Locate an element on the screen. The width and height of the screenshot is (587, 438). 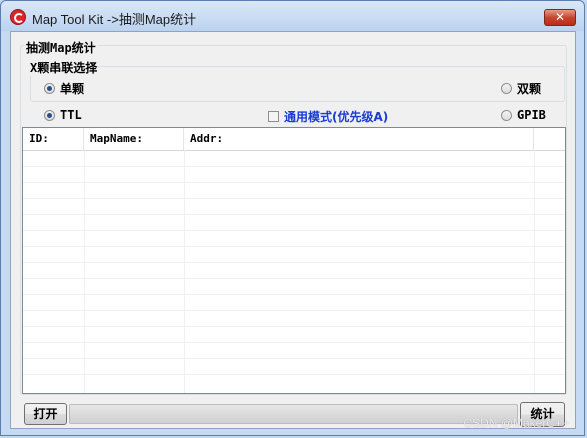
radio-single: 单颗 is located at coordinates (64, 88).